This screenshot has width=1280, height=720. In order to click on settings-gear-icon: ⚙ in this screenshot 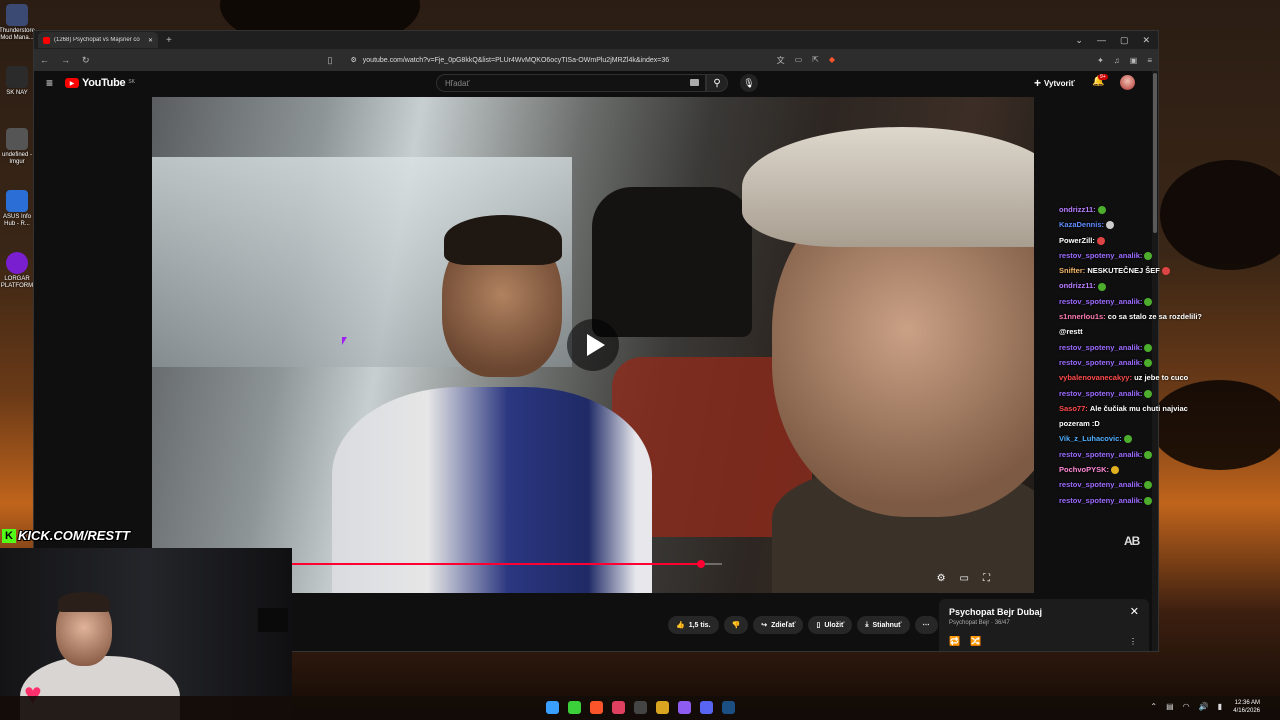, I will do `click(941, 578)`.